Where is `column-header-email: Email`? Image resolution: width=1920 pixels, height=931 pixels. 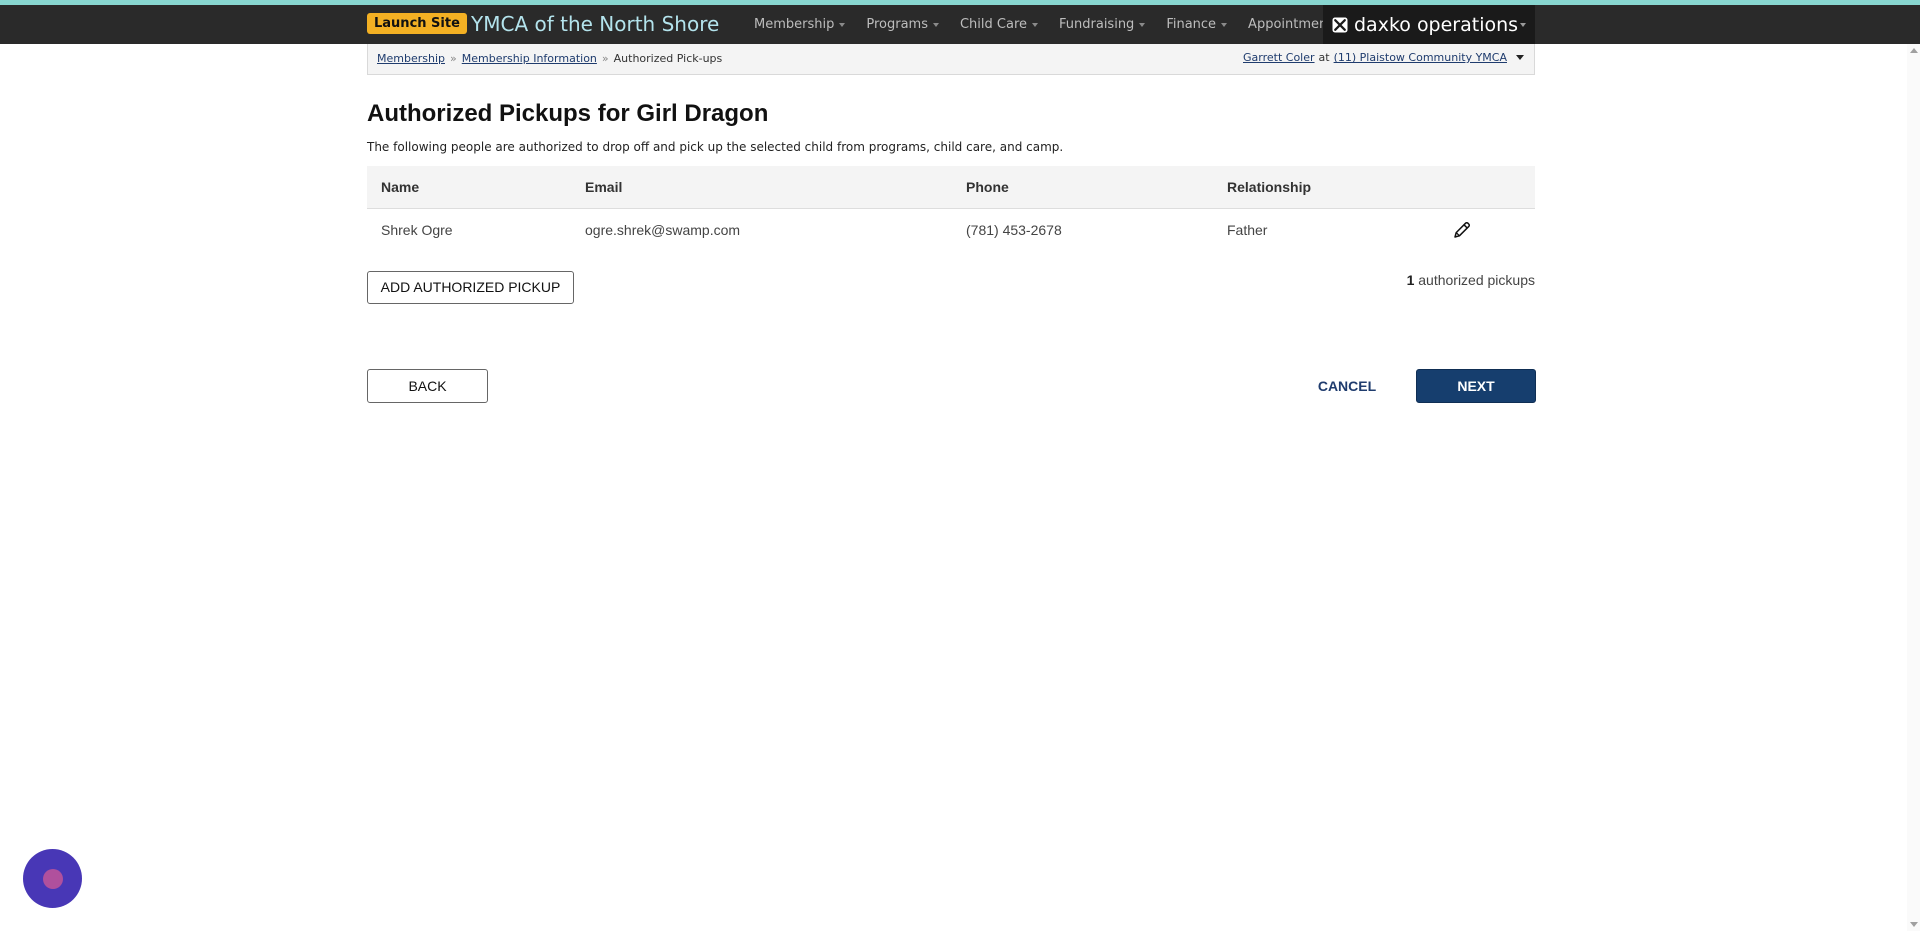
column-header-email: Email is located at coordinates (604, 187).